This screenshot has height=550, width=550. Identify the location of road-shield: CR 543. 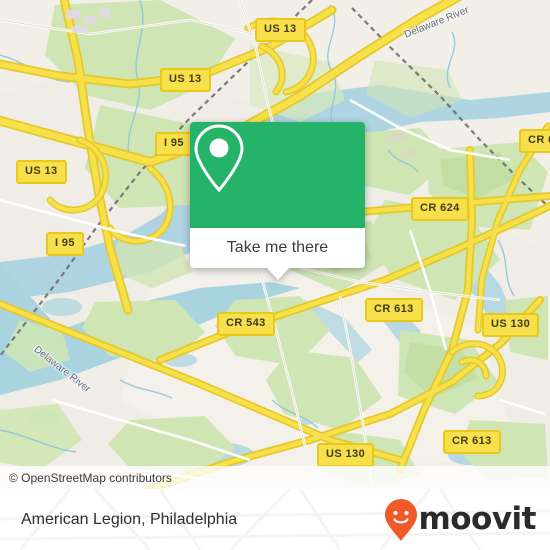
(246, 324).